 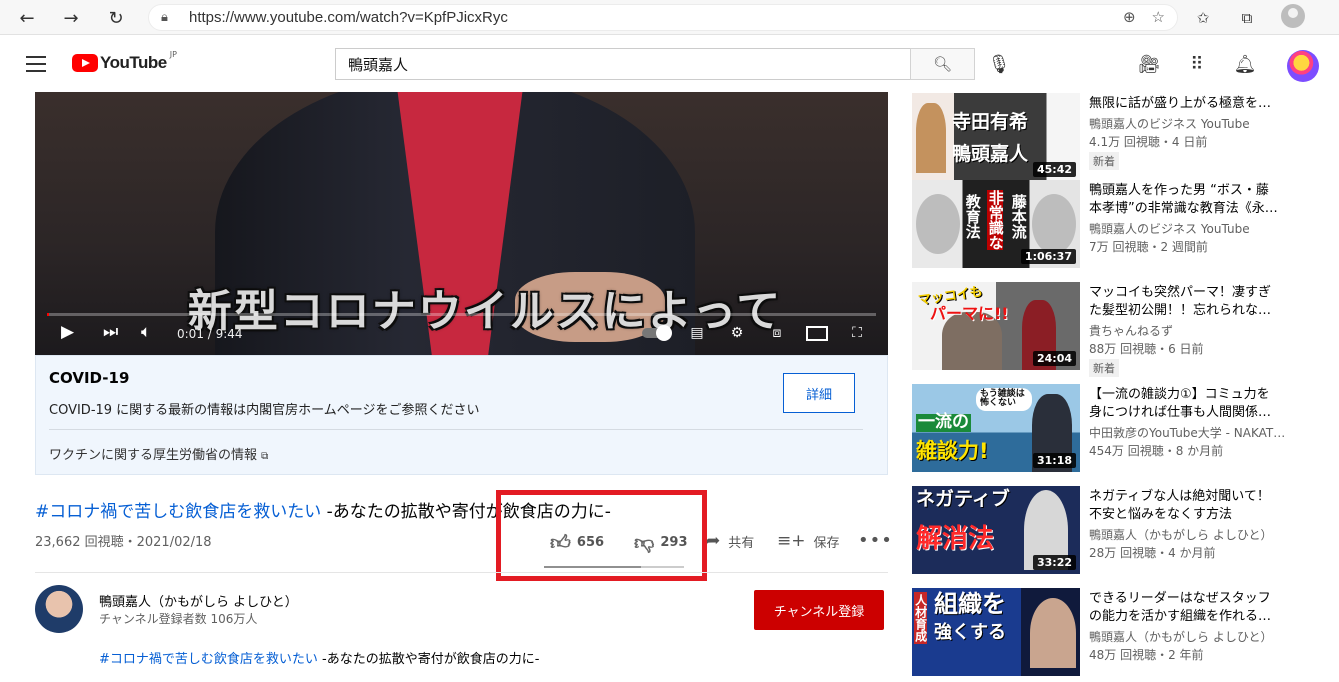 What do you see at coordinates (1197, 64) in the screenshot?
I see `apps-grid-icon: ⠿` at bounding box center [1197, 64].